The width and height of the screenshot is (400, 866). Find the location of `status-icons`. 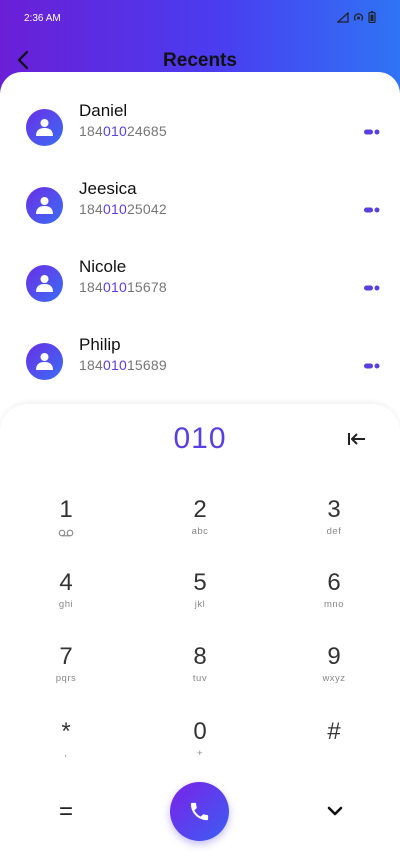

status-icons is located at coordinates (356, 17).